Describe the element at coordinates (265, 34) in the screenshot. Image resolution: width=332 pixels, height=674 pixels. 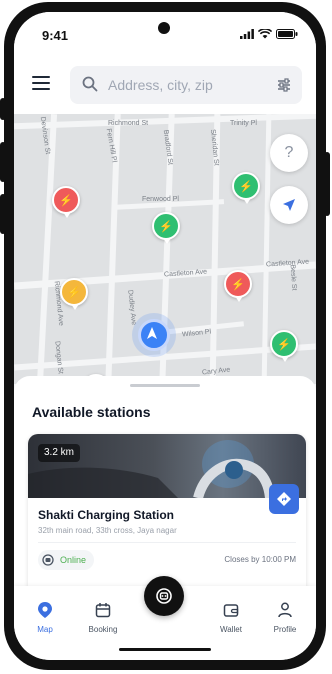
I see `wifi-icon` at that location.